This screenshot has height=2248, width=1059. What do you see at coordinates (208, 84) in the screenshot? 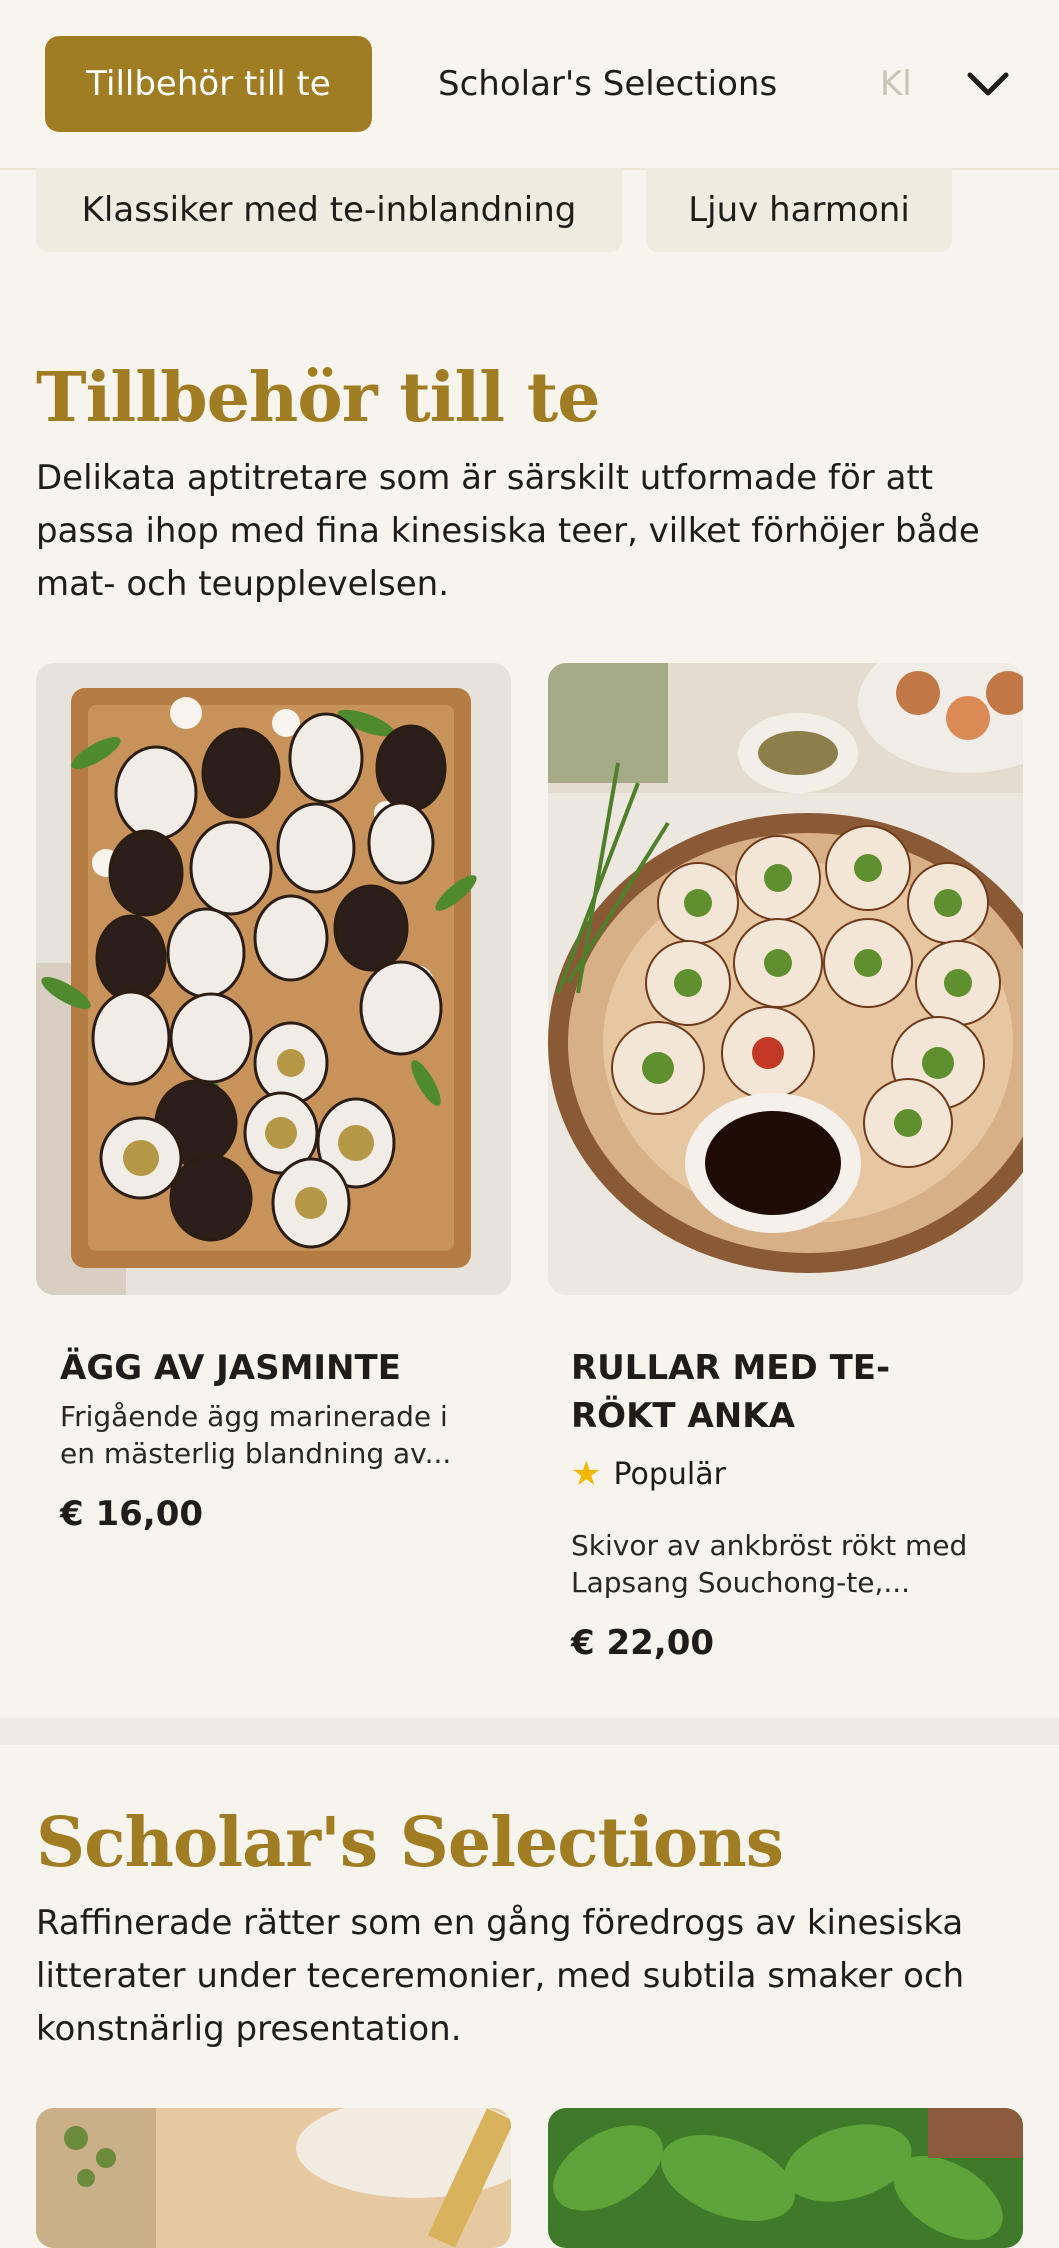
I see `tab-tillbehor: Tillbehör till te` at bounding box center [208, 84].